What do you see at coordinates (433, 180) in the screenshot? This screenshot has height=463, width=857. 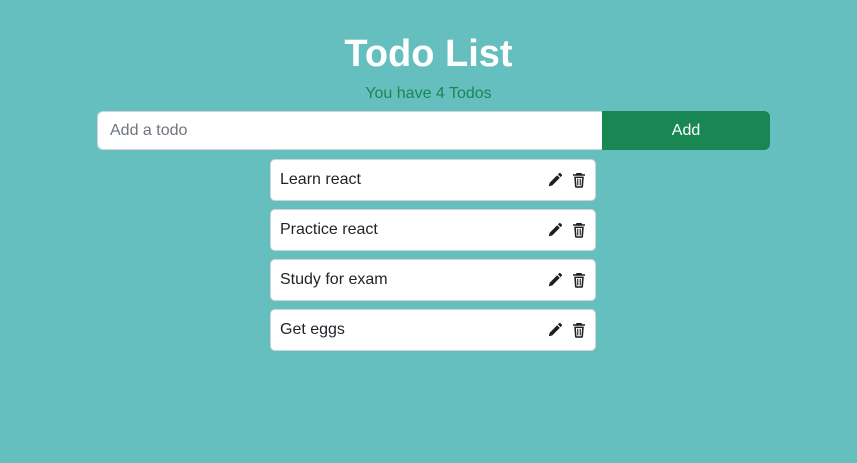 I see `todo-item: Learn react` at bounding box center [433, 180].